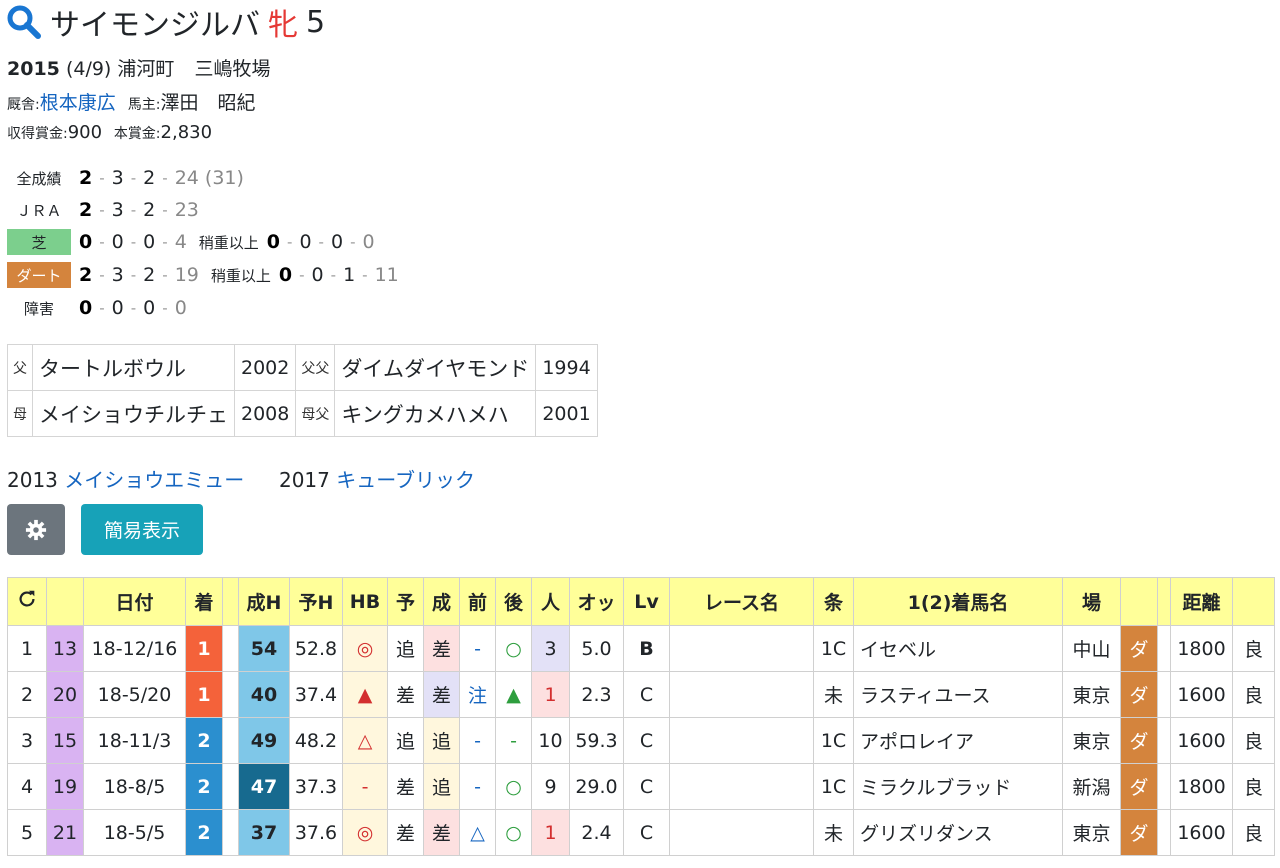 This screenshot has height=868, width=1280. Describe the element at coordinates (741, 601) in the screenshot. I see `col-header: レース名` at that location.